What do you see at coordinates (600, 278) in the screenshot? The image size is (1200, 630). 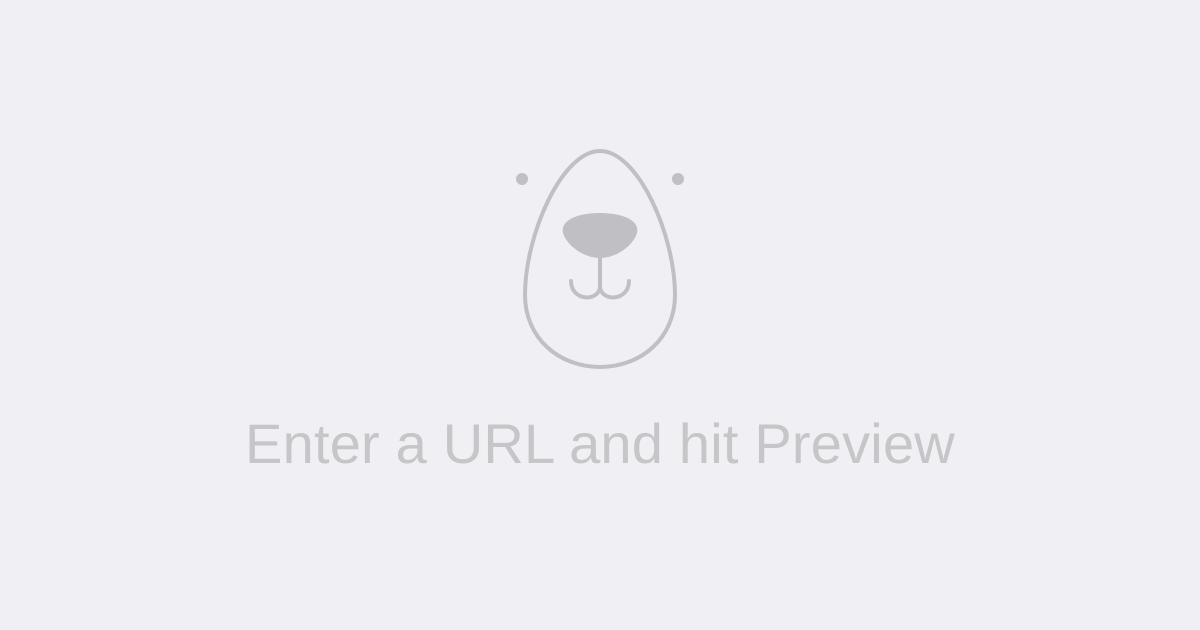 I see `mouth` at bounding box center [600, 278].